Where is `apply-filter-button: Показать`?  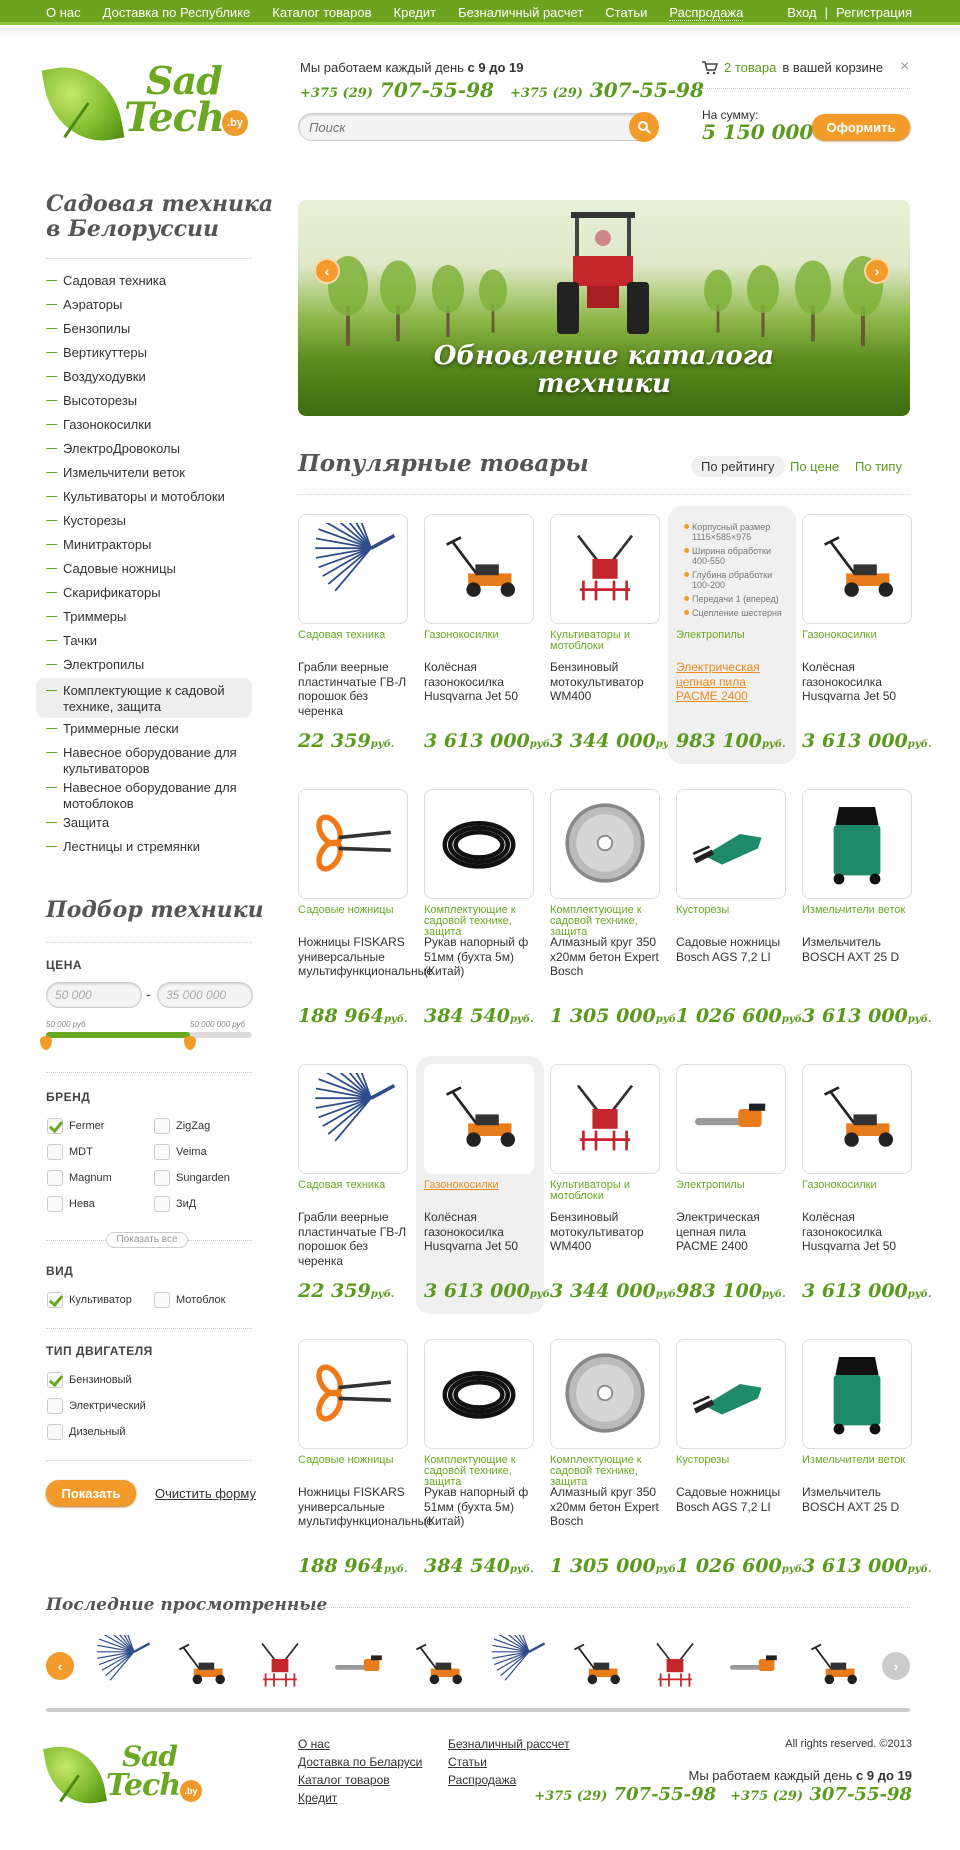
apply-filter-button: Показать is located at coordinates (91, 1493).